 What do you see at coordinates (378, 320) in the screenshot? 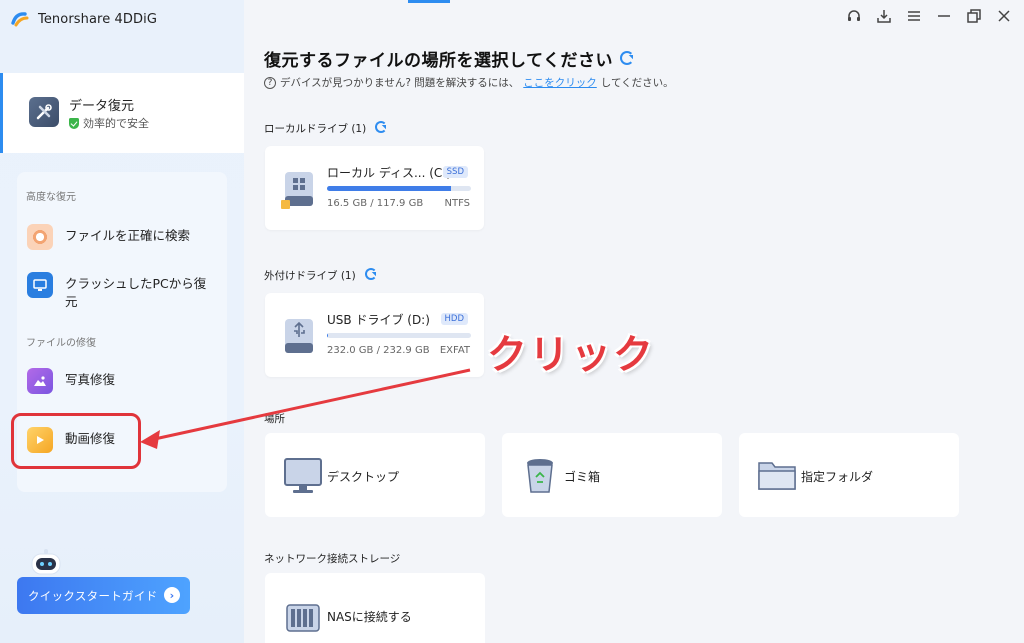
I see `drive-name: USB ドライブ (D:)` at bounding box center [378, 320].